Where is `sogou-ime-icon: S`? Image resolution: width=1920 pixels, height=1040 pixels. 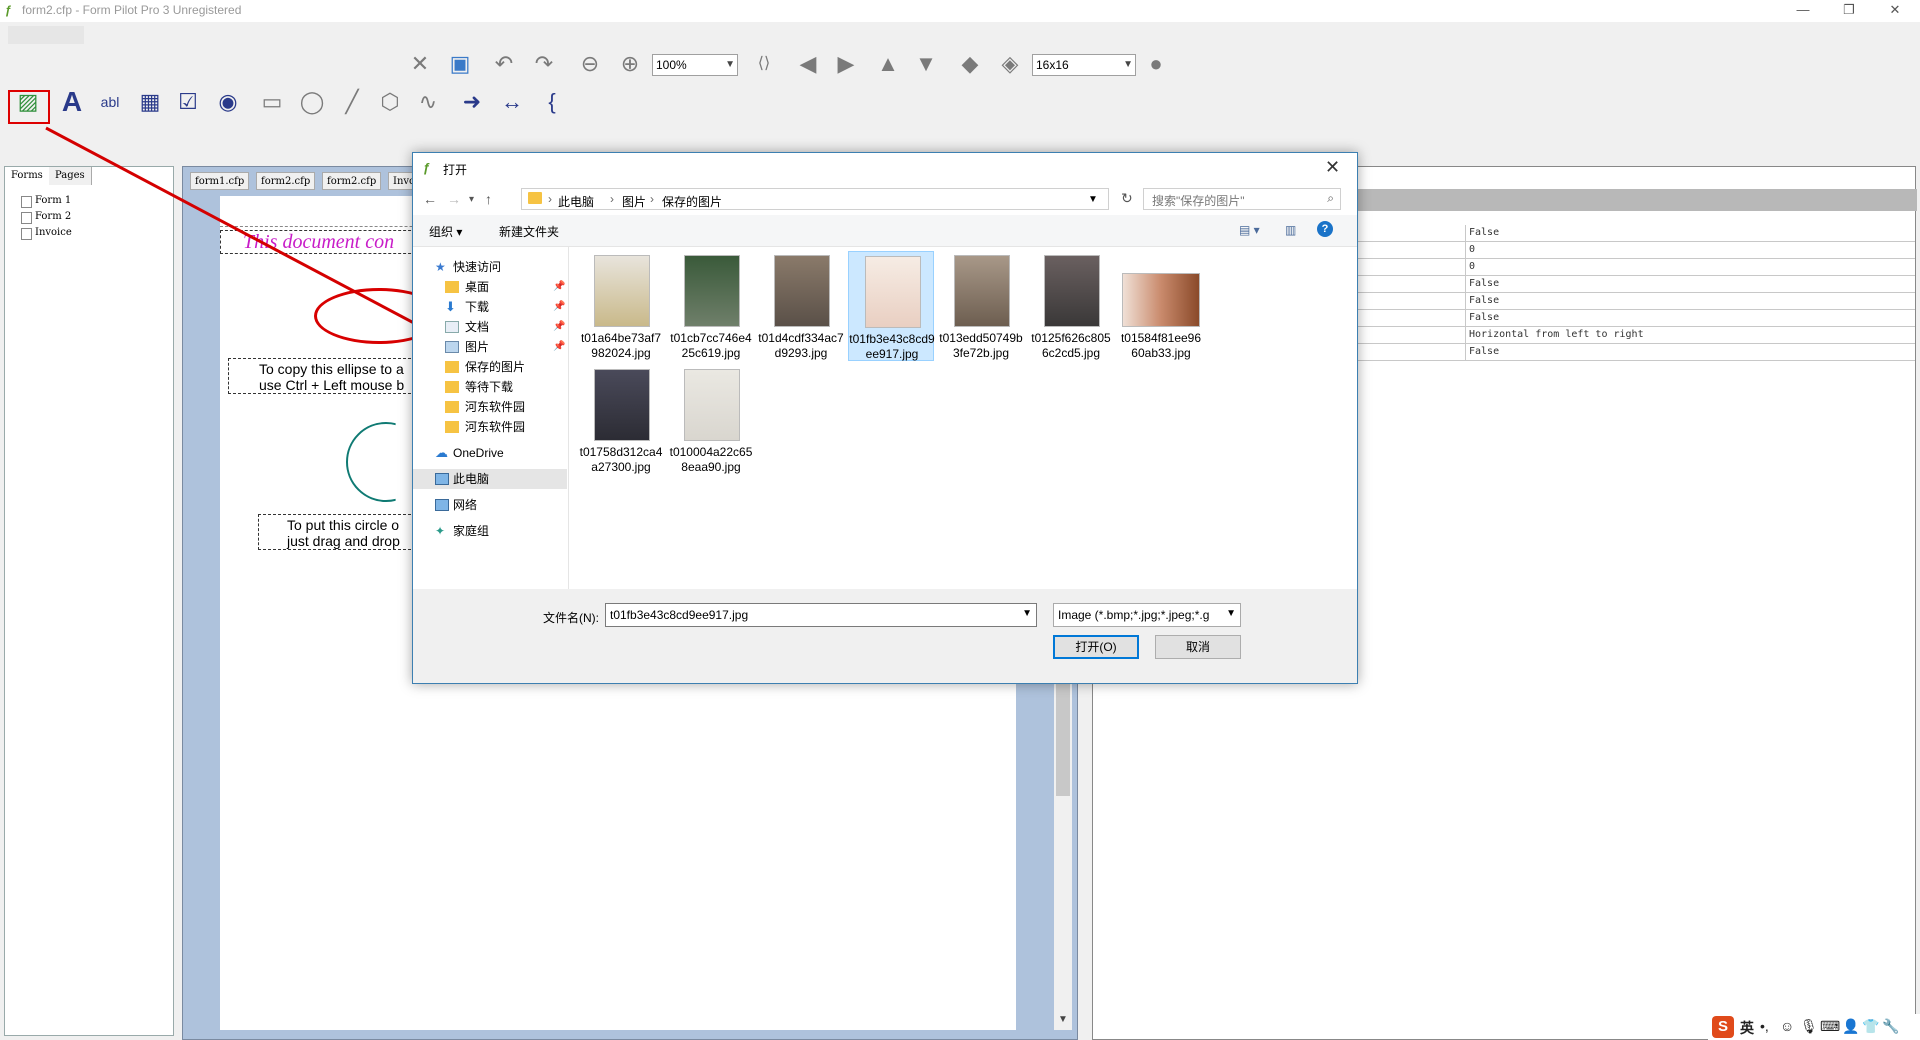
sogou-ime-icon: S is located at coordinates (1723, 1027).